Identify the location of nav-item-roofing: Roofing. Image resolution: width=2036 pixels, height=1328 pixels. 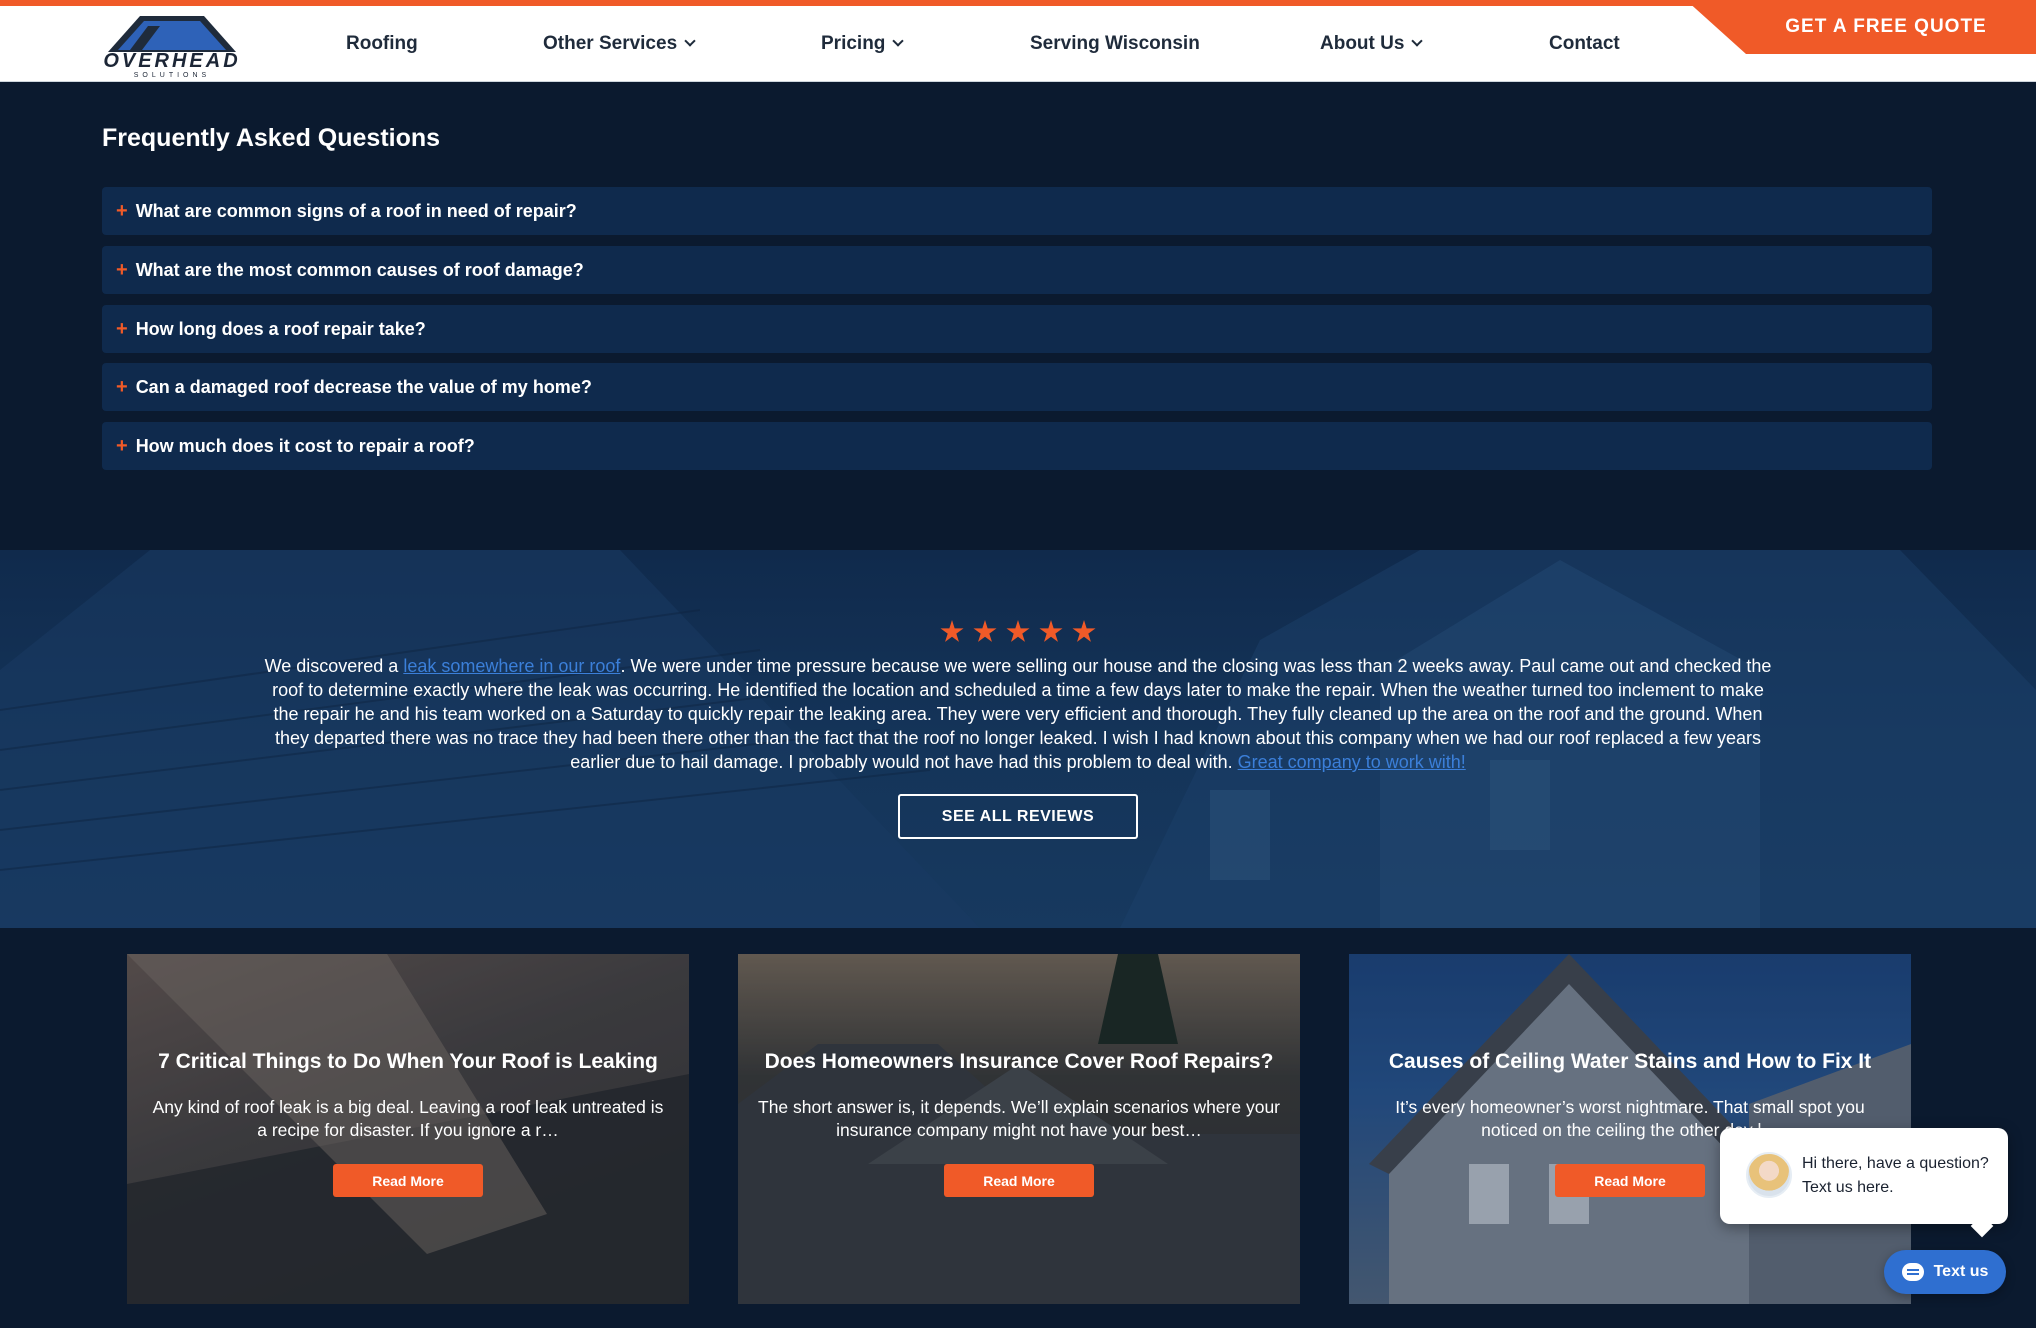
(382, 44).